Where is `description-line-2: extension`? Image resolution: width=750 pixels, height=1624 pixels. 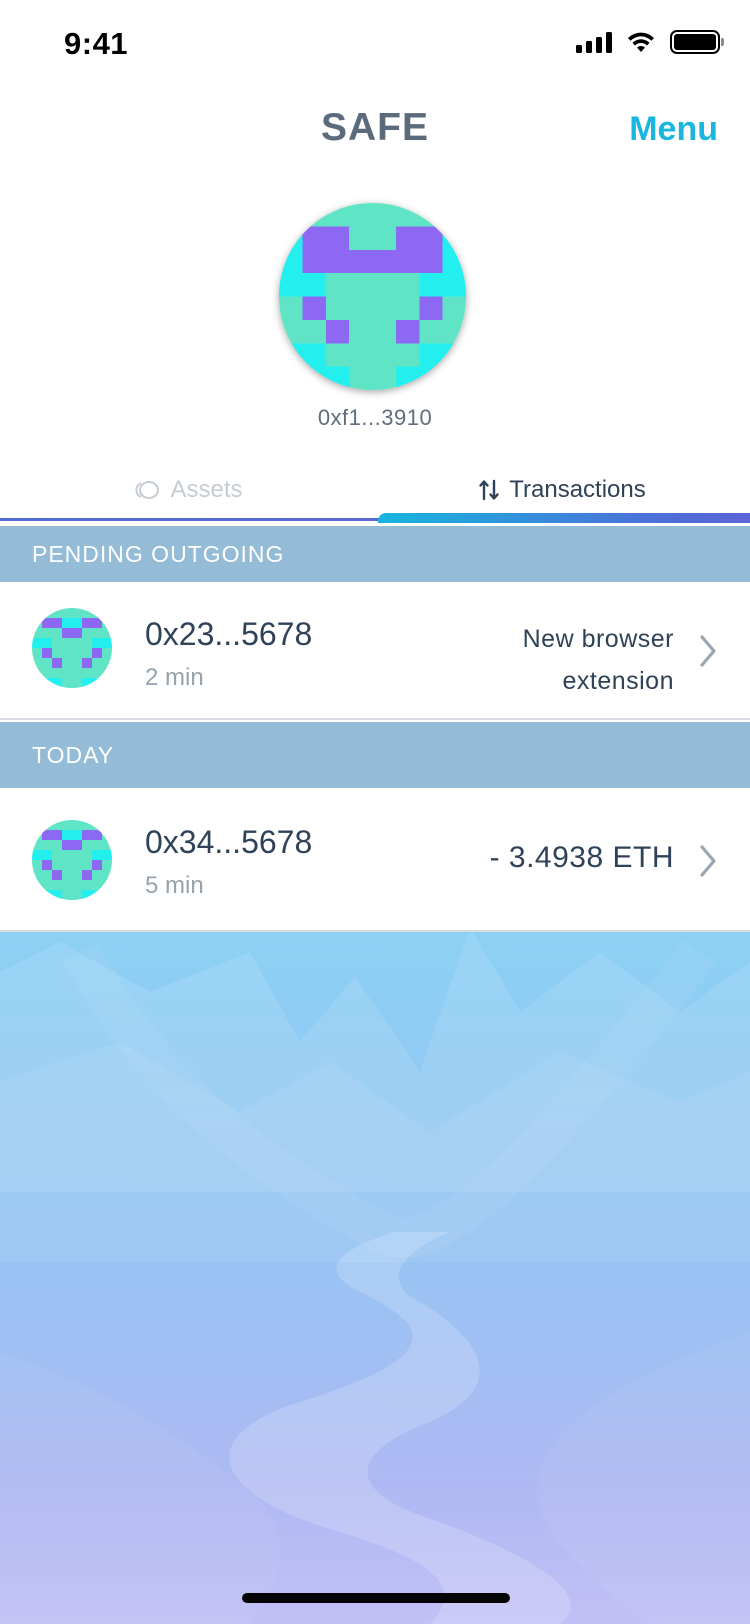 description-line-2: extension is located at coordinates (618, 681).